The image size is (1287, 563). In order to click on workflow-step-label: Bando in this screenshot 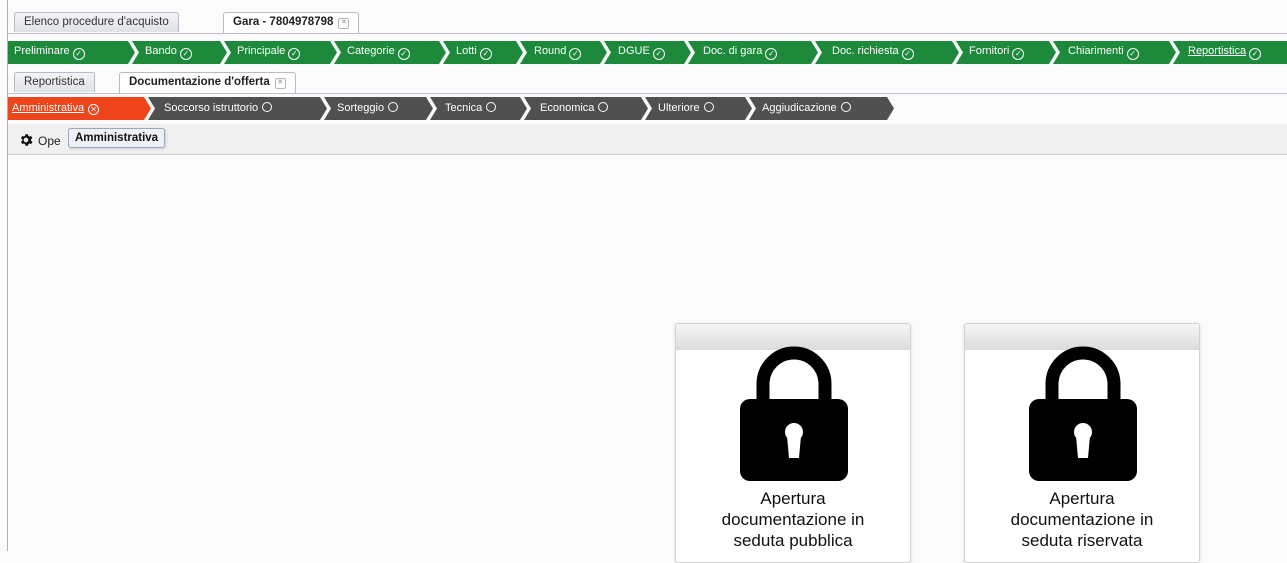, I will do `click(161, 51)`.